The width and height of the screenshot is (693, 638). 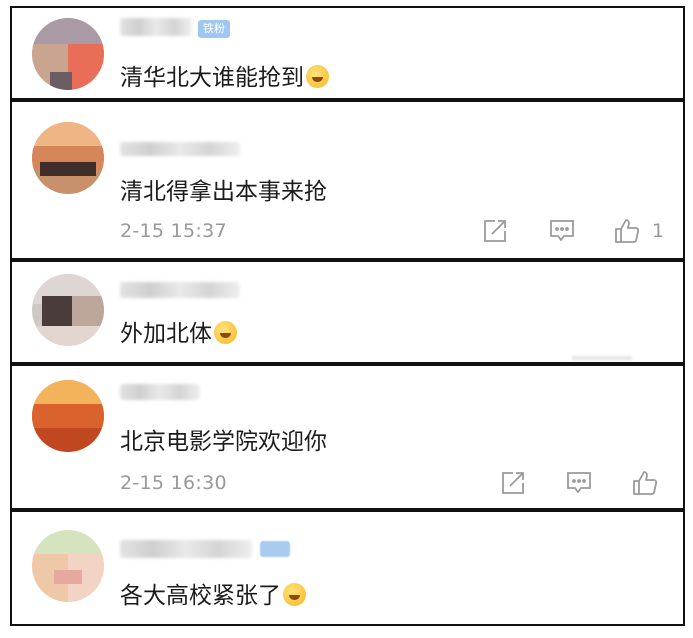 What do you see at coordinates (213, 593) in the screenshot?
I see `comment-text: 各大高校紧张了` at bounding box center [213, 593].